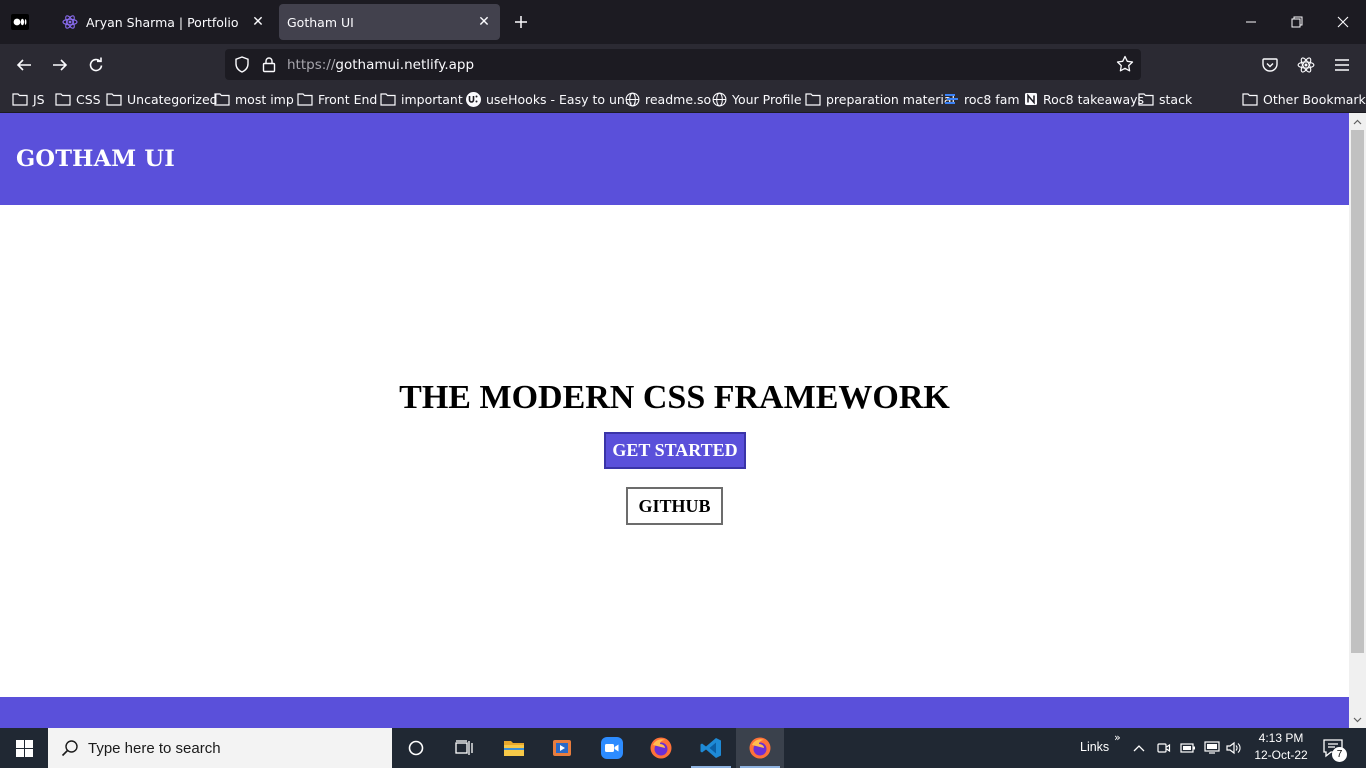 The image size is (1366, 768). I want to click on close-window-button, so click(1343, 22).